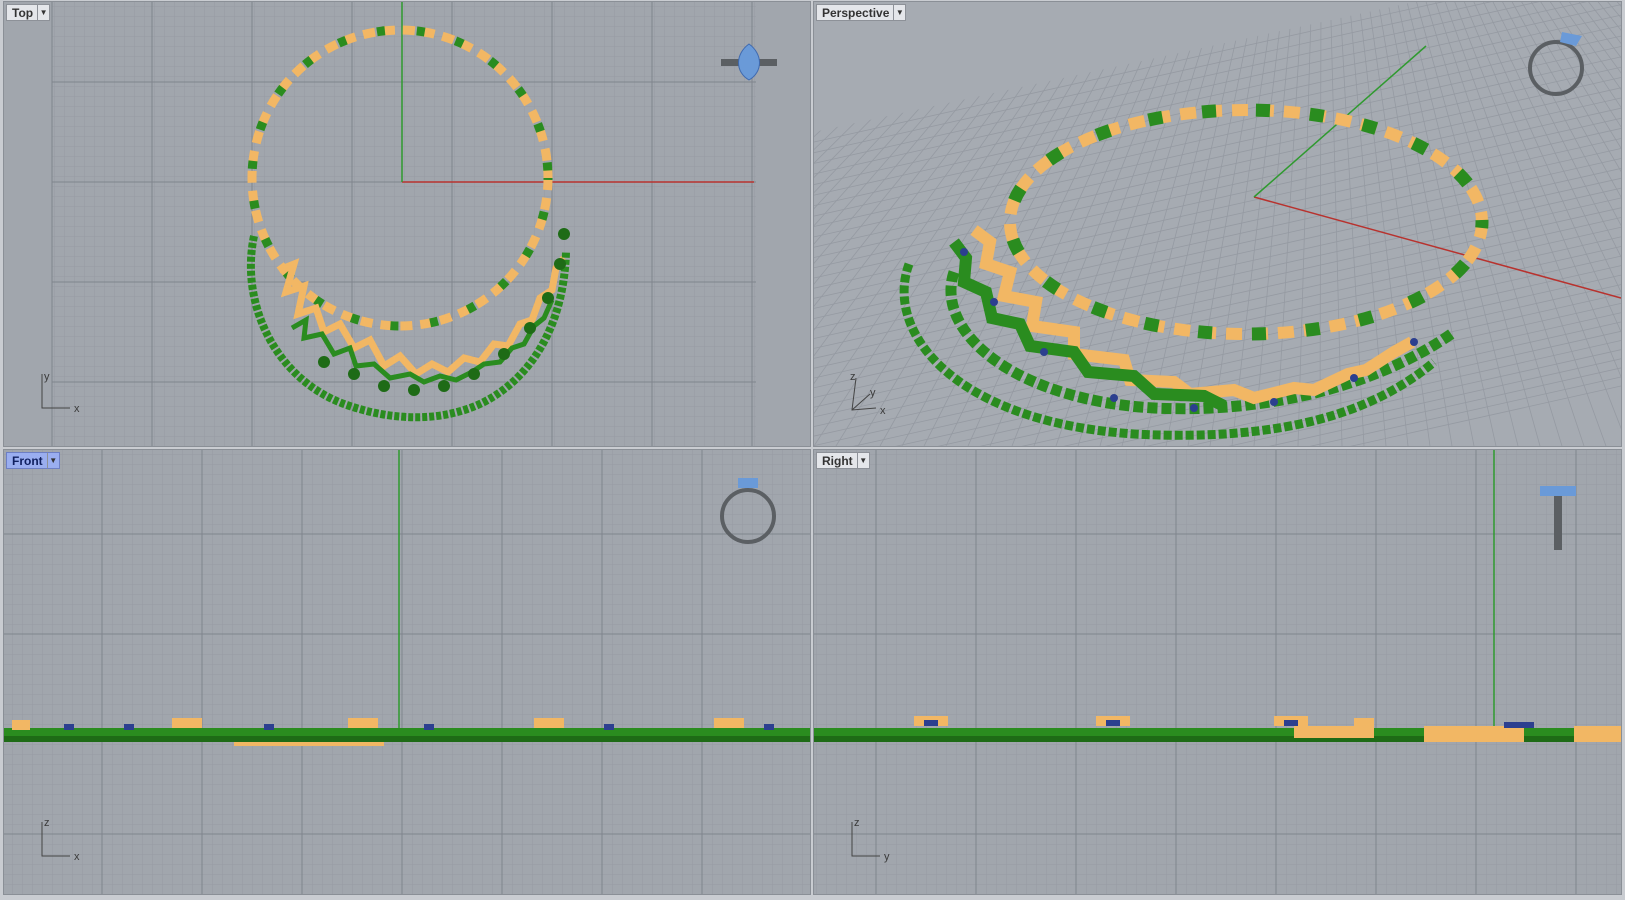 The width and height of the screenshot is (1625, 900). I want to click on viewport-label-perspective: Perspective ▼, so click(861, 12).